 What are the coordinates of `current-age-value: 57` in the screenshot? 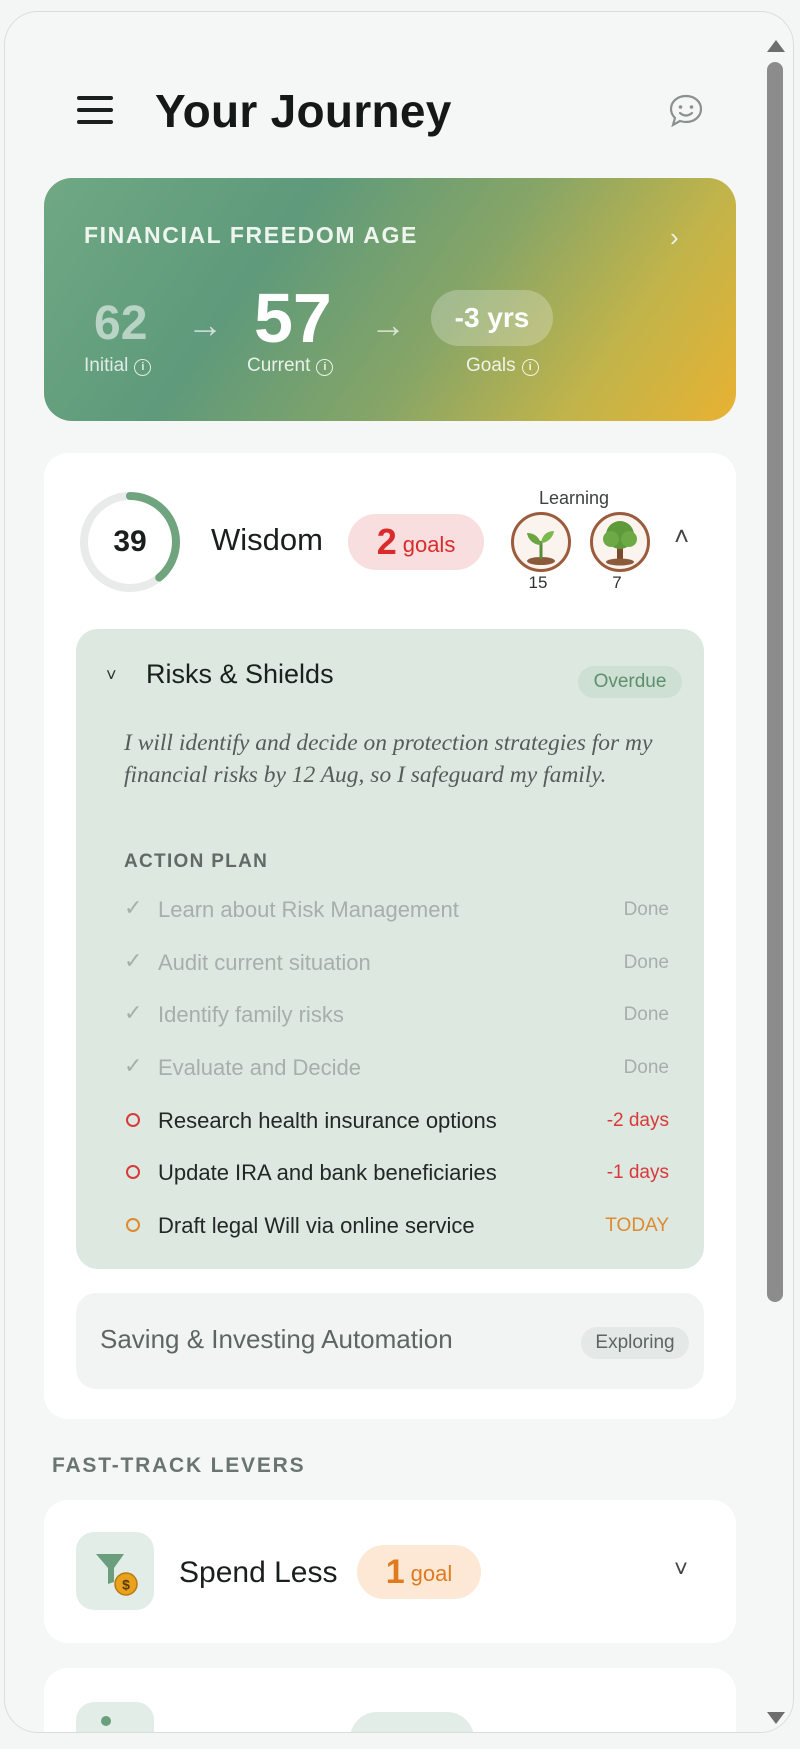 It's located at (293, 318).